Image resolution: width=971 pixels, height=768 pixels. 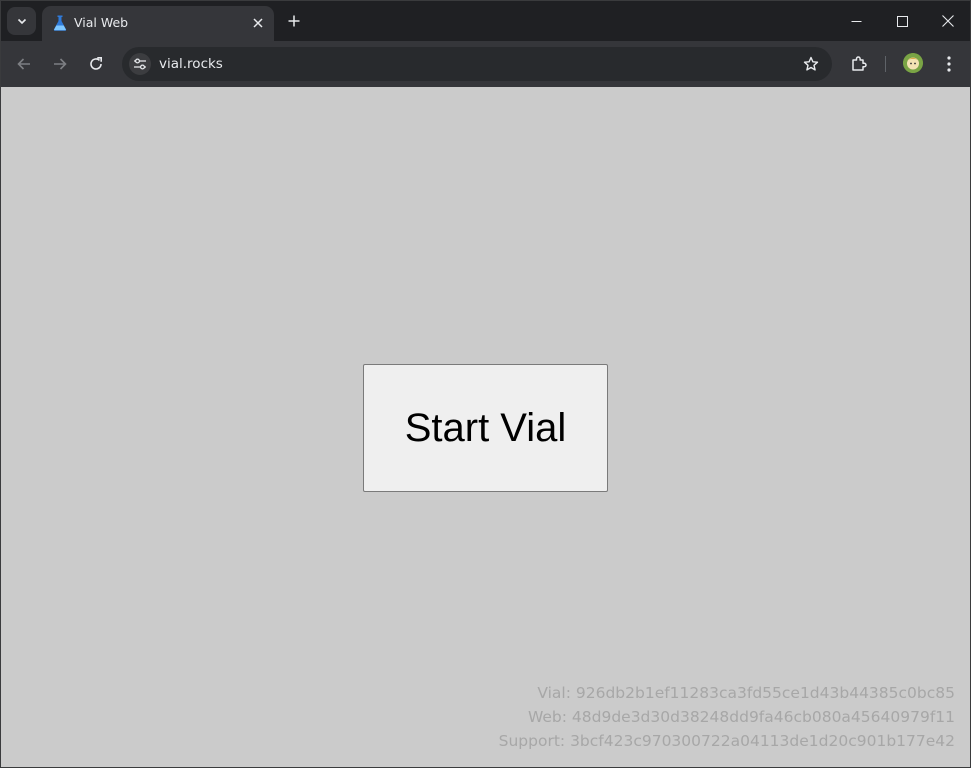 I want to click on arrow-left-icon, so click(x=23, y=64).